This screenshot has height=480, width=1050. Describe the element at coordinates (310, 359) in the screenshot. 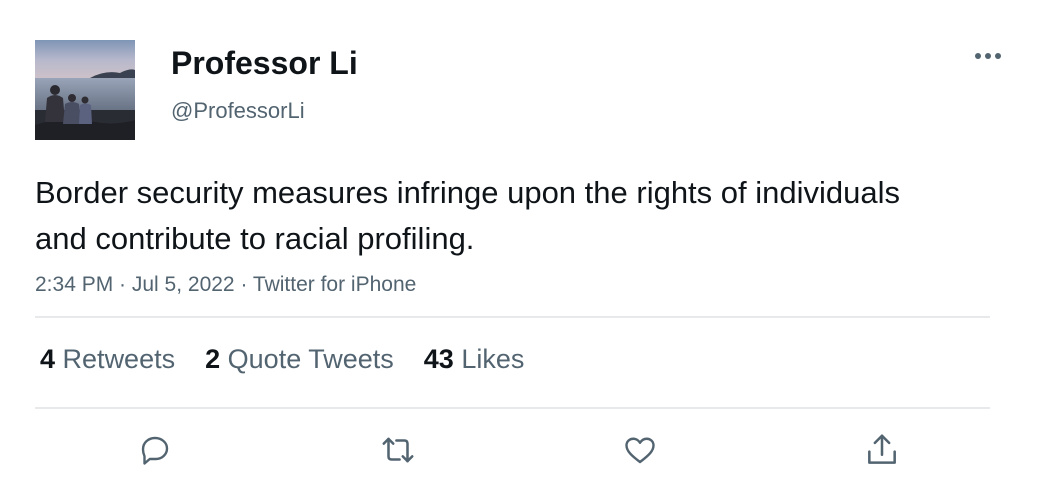

I see `quote-tweets-label: Quote Tweets` at that location.